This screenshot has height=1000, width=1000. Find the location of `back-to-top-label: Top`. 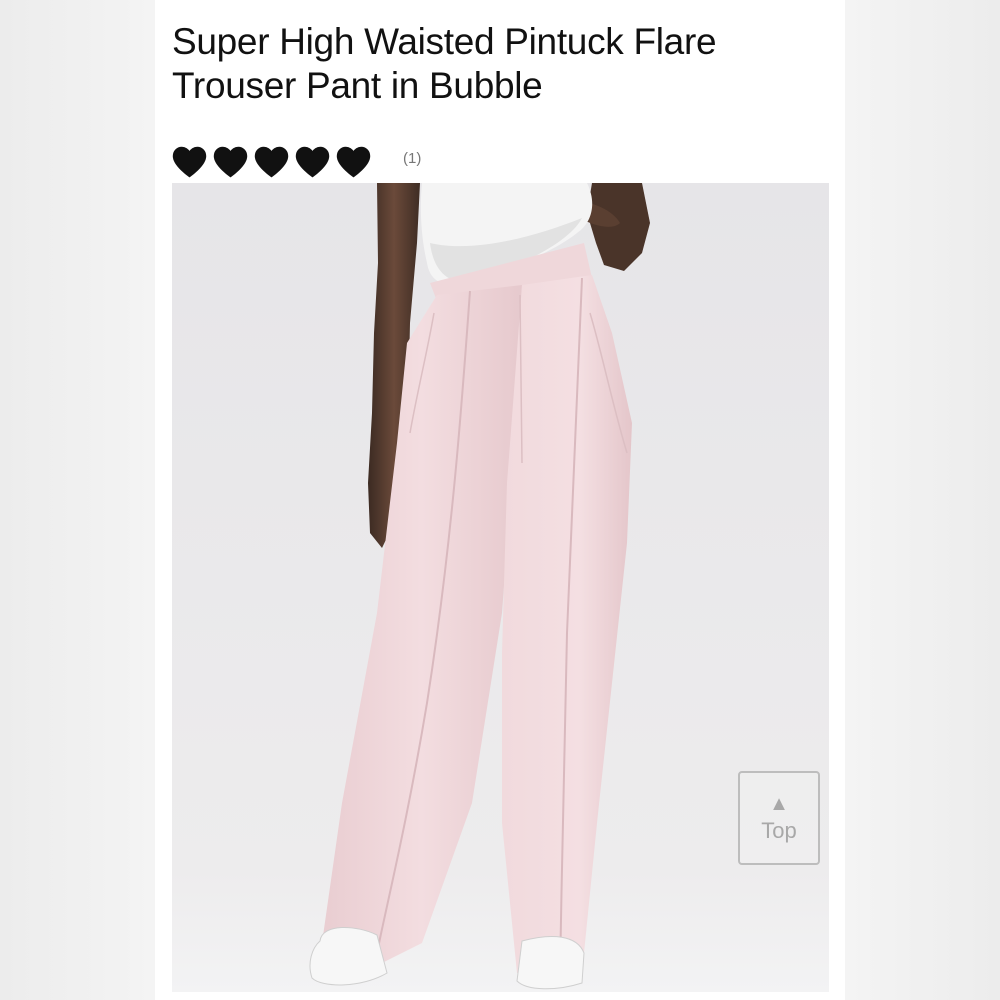

back-to-top-label: Top is located at coordinates (779, 830).